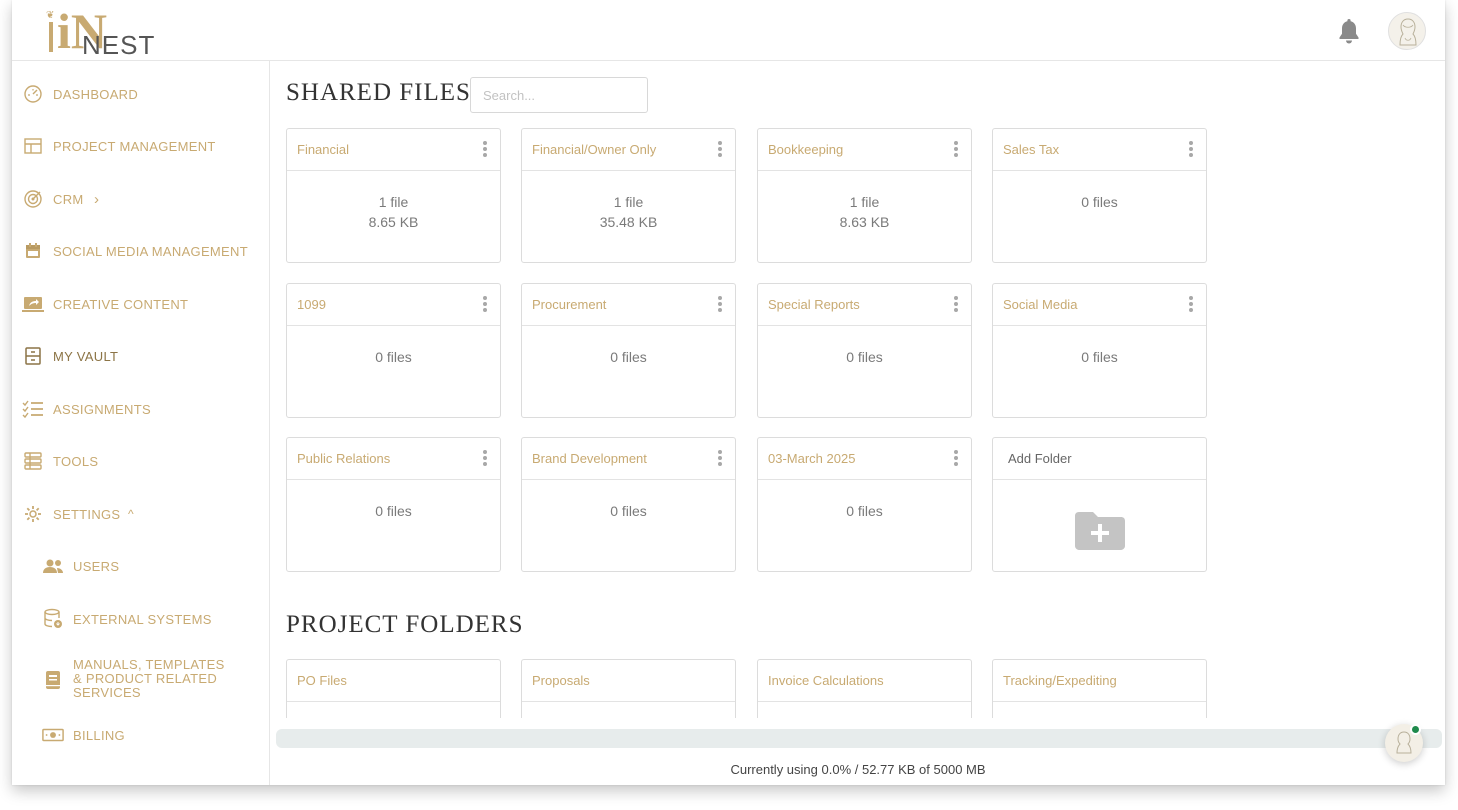 The height and width of the screenshot is (810, 1458). What do you see at coordinates (121, 304) in the screenshot?
I see `sidebar-item-label: CREATIVE CONTENT` at bounding box center [121, 304].